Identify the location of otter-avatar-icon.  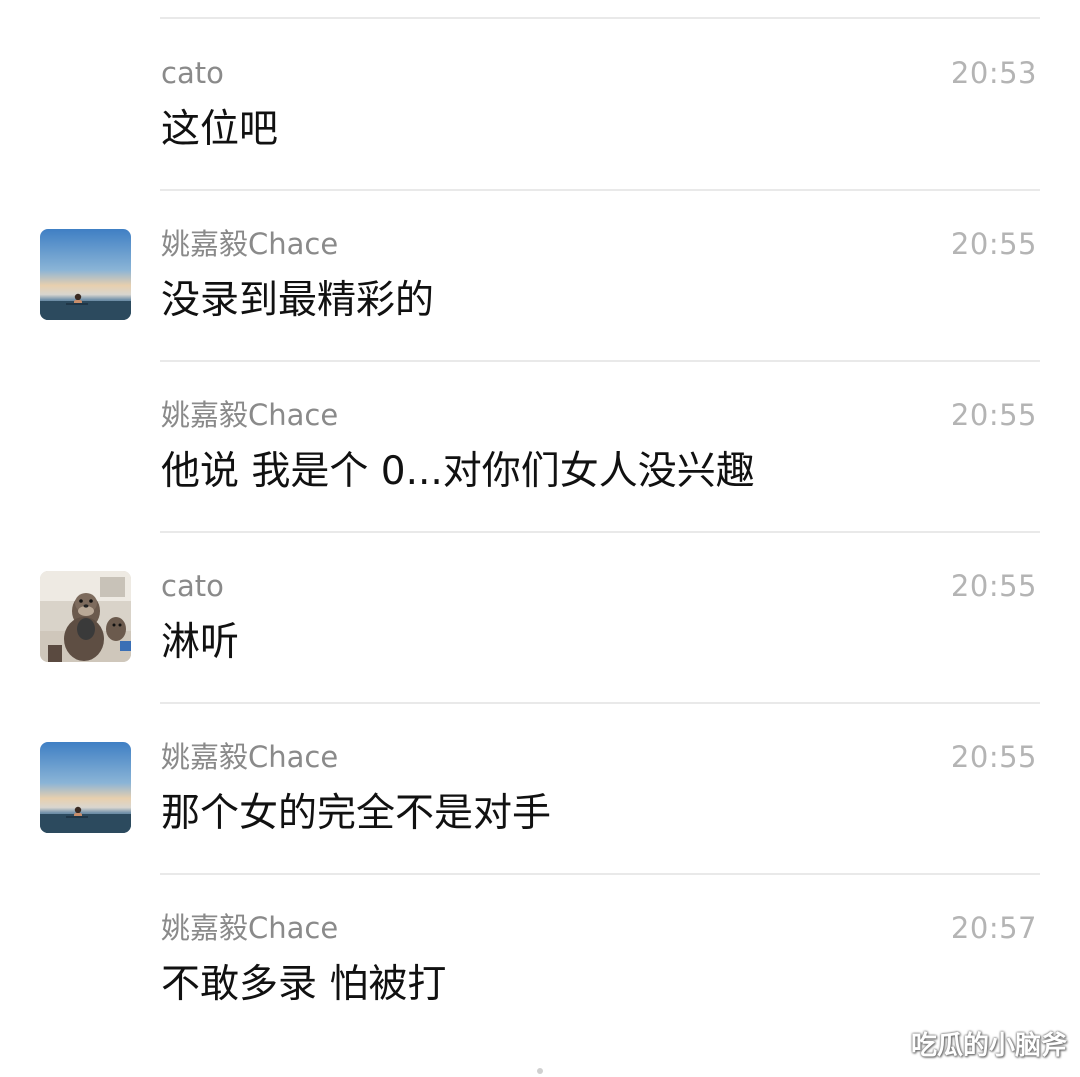
(85, 616).